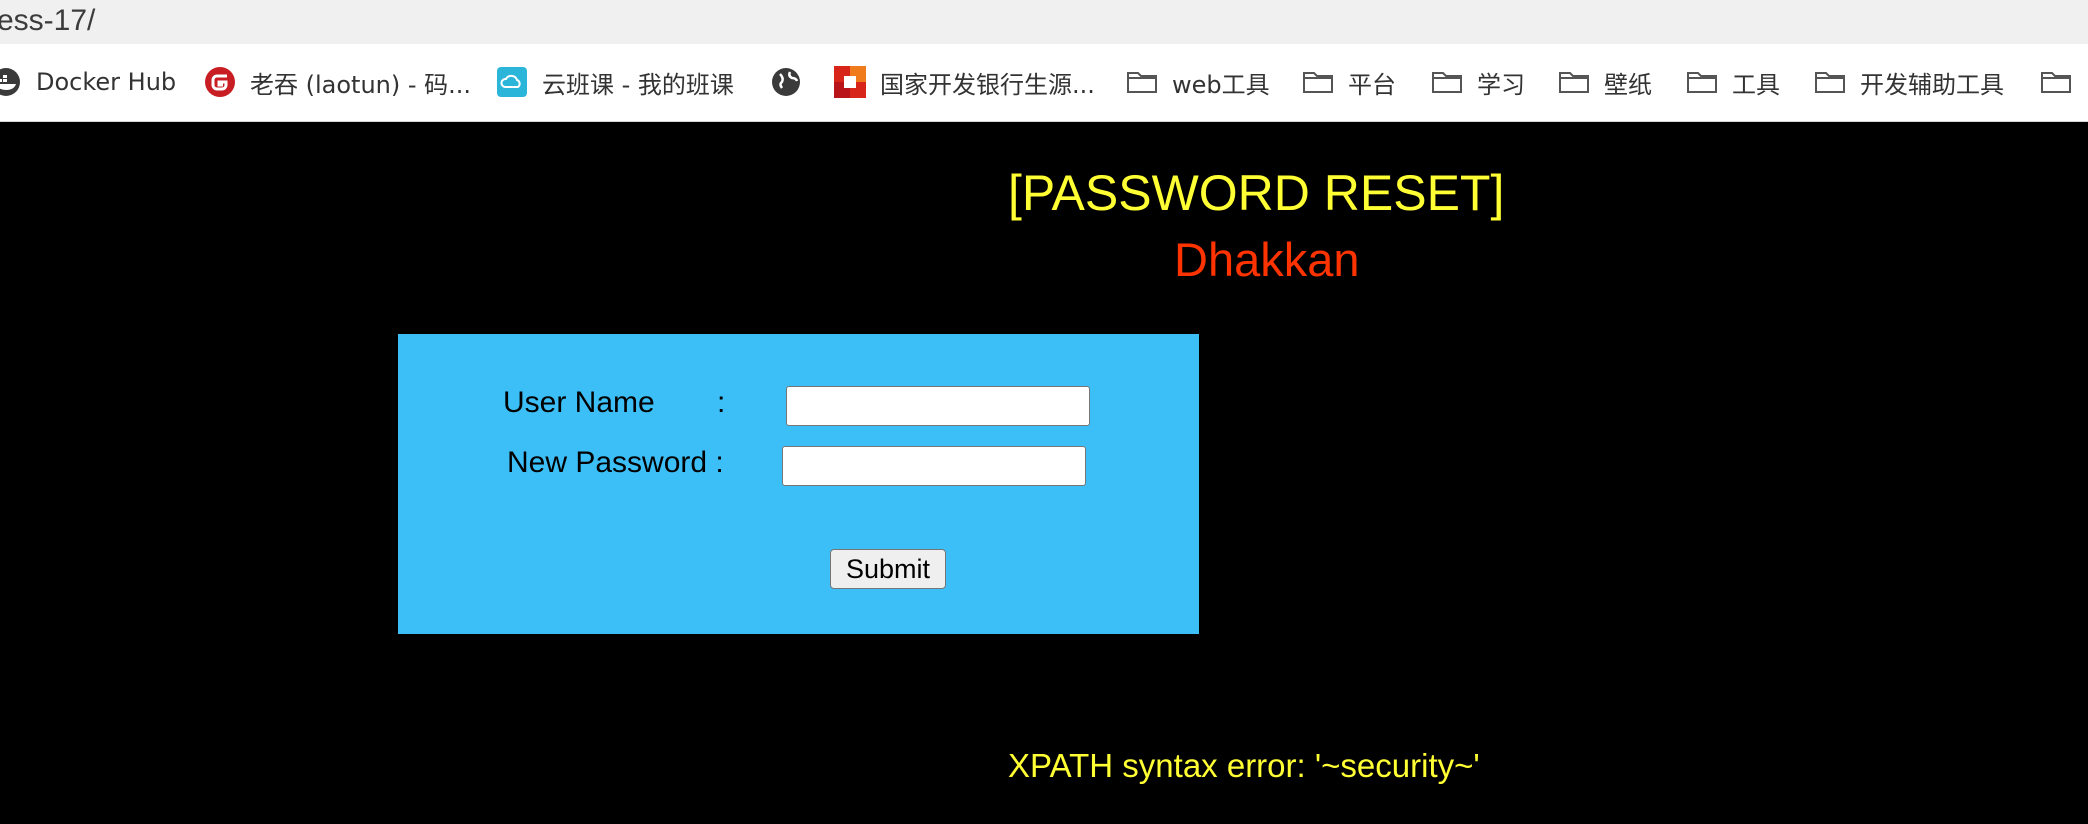  Describe the element at coordinates (220, 82) in the screenshot. I see `gitee-icon` at that location.